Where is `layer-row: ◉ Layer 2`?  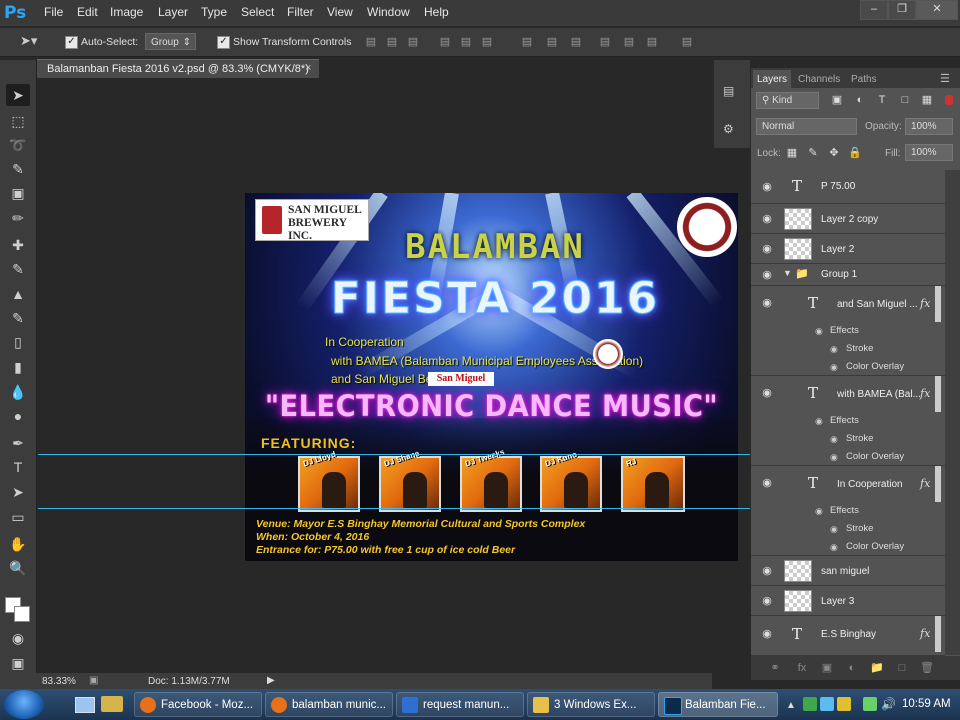
layer-row: ◉ Layer 2 is located at coordinates (848, 249).